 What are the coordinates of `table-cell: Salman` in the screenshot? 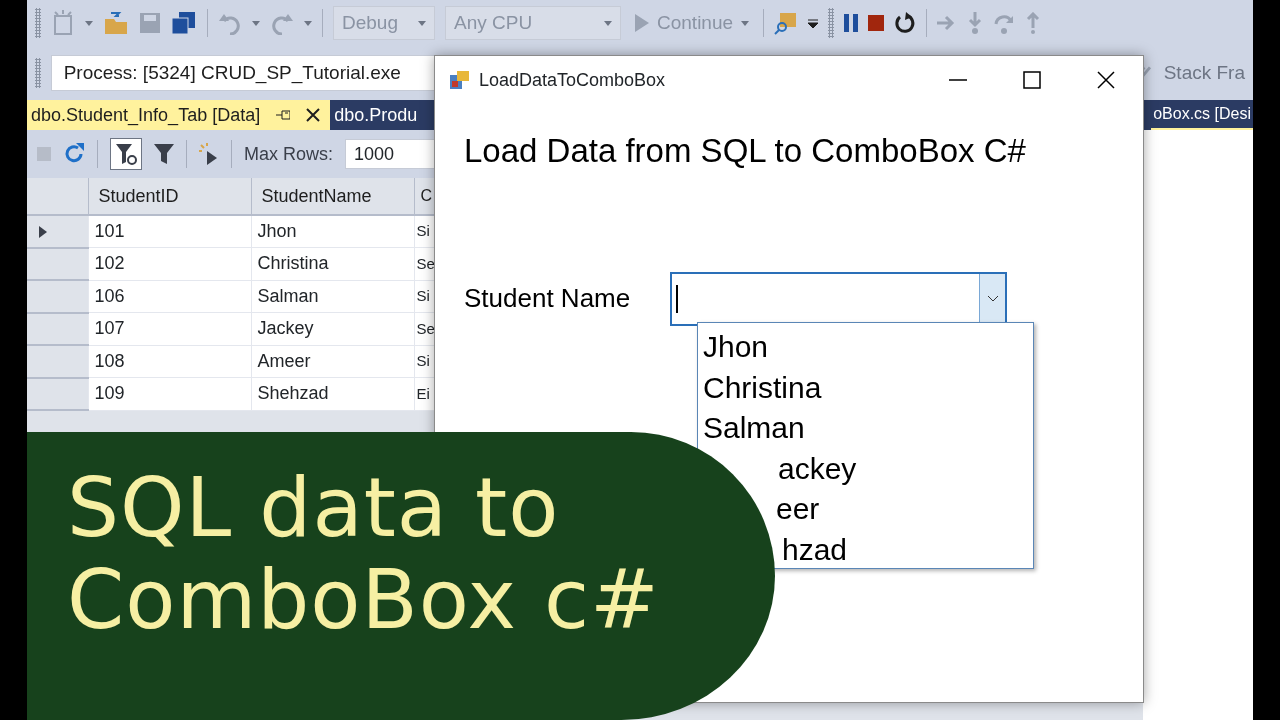 It's located at (332, 296).